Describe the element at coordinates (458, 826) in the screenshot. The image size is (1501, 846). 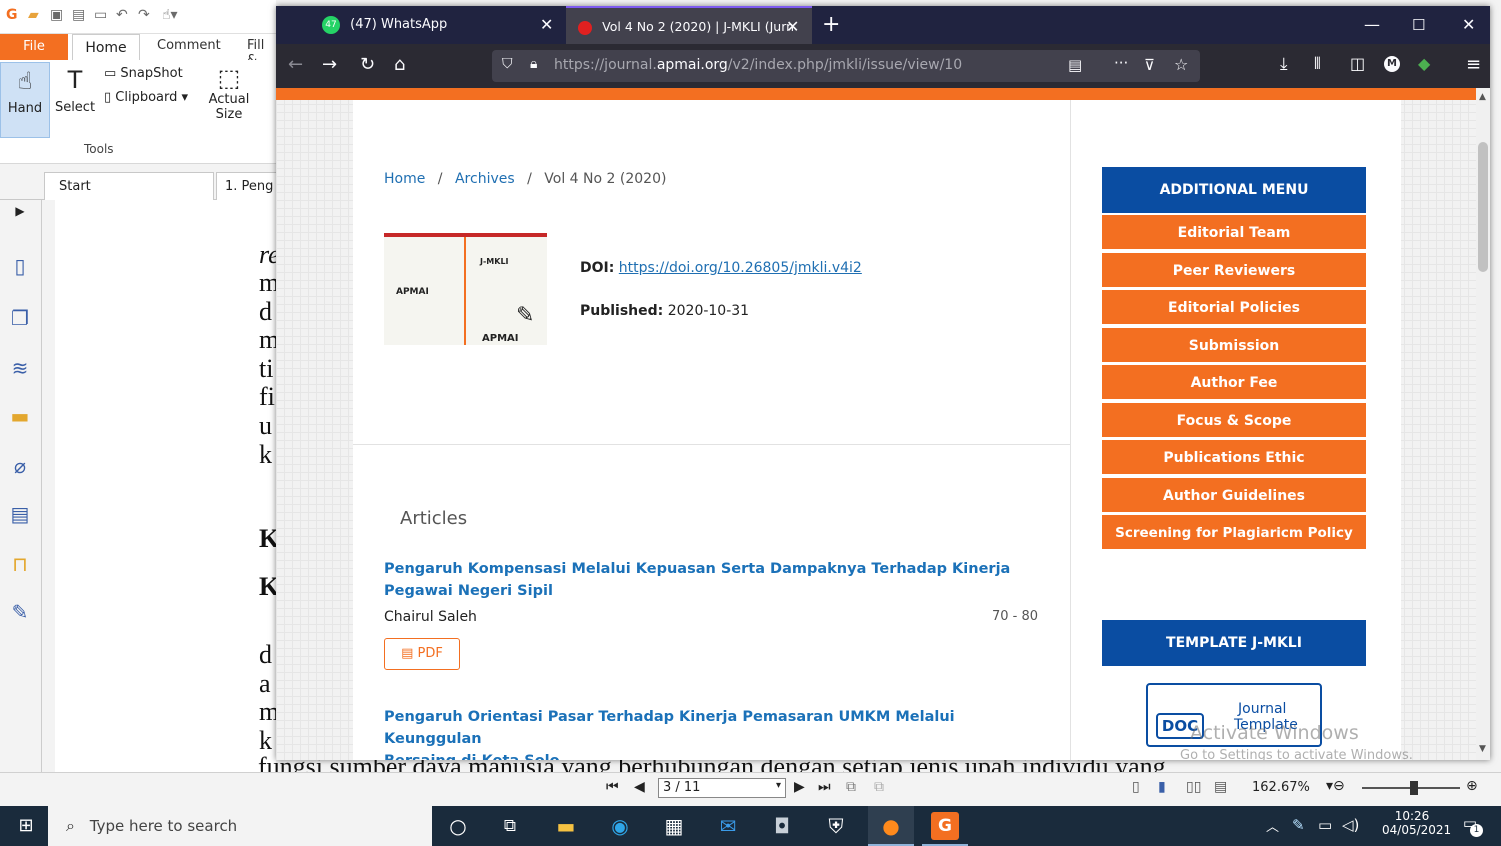
I see `cortana-icon: ○` at that location.